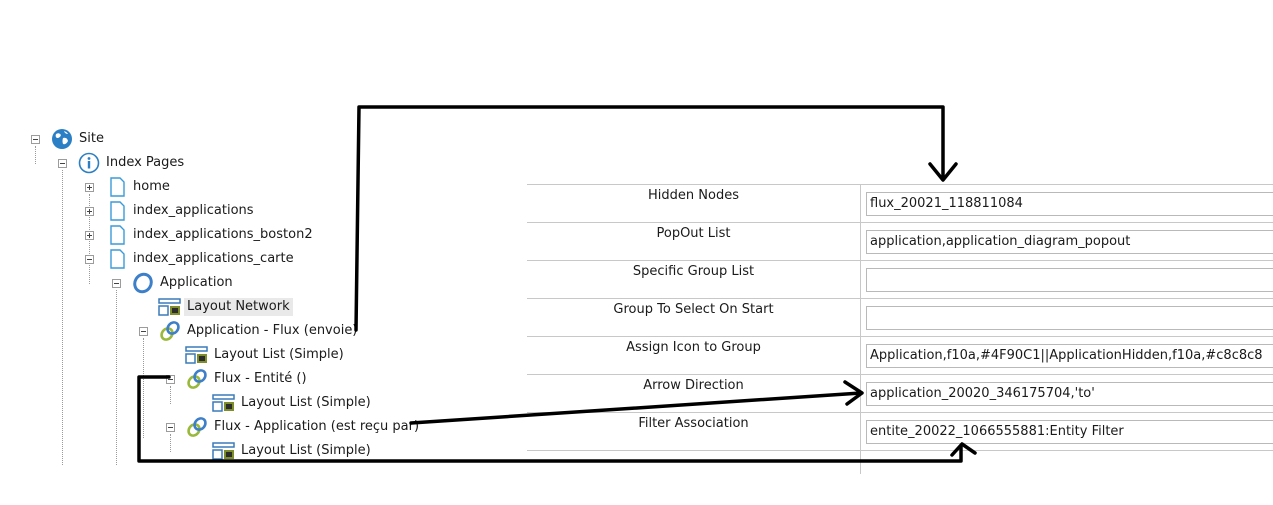 Image resolution: width=1273 pixels, height=505 pixels. I want to click on tree-node-label: Index Pages, so click(145, 162).